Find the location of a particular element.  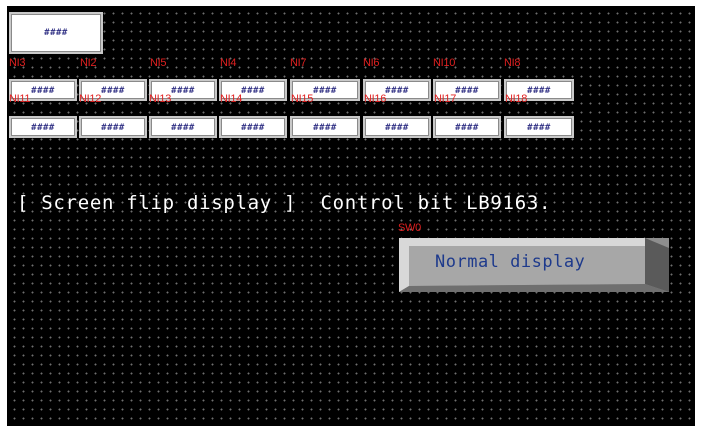

numeric-display-row2-3: #### is located at coordinates (183, 127).